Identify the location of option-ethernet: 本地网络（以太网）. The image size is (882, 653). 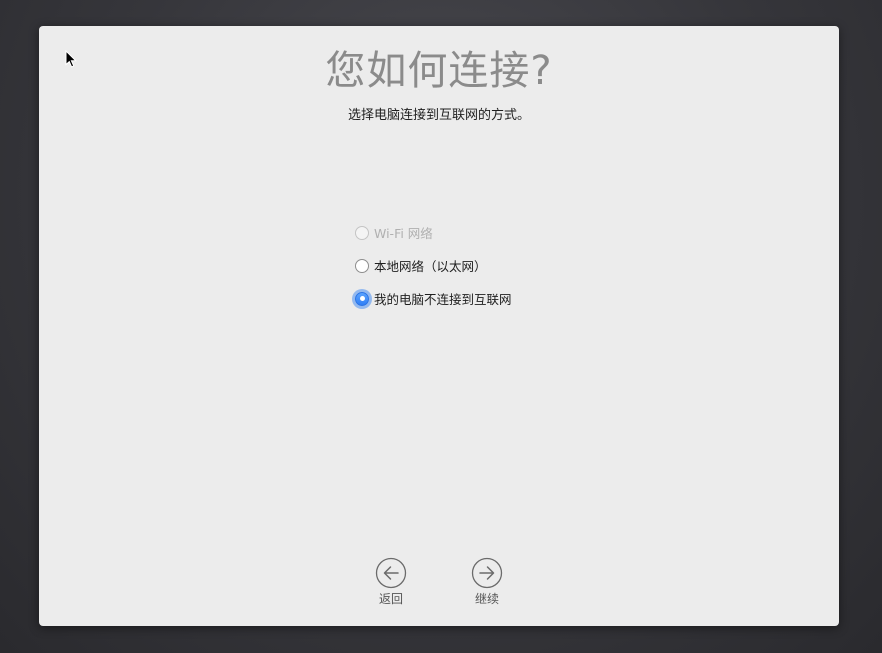
(485, 265).